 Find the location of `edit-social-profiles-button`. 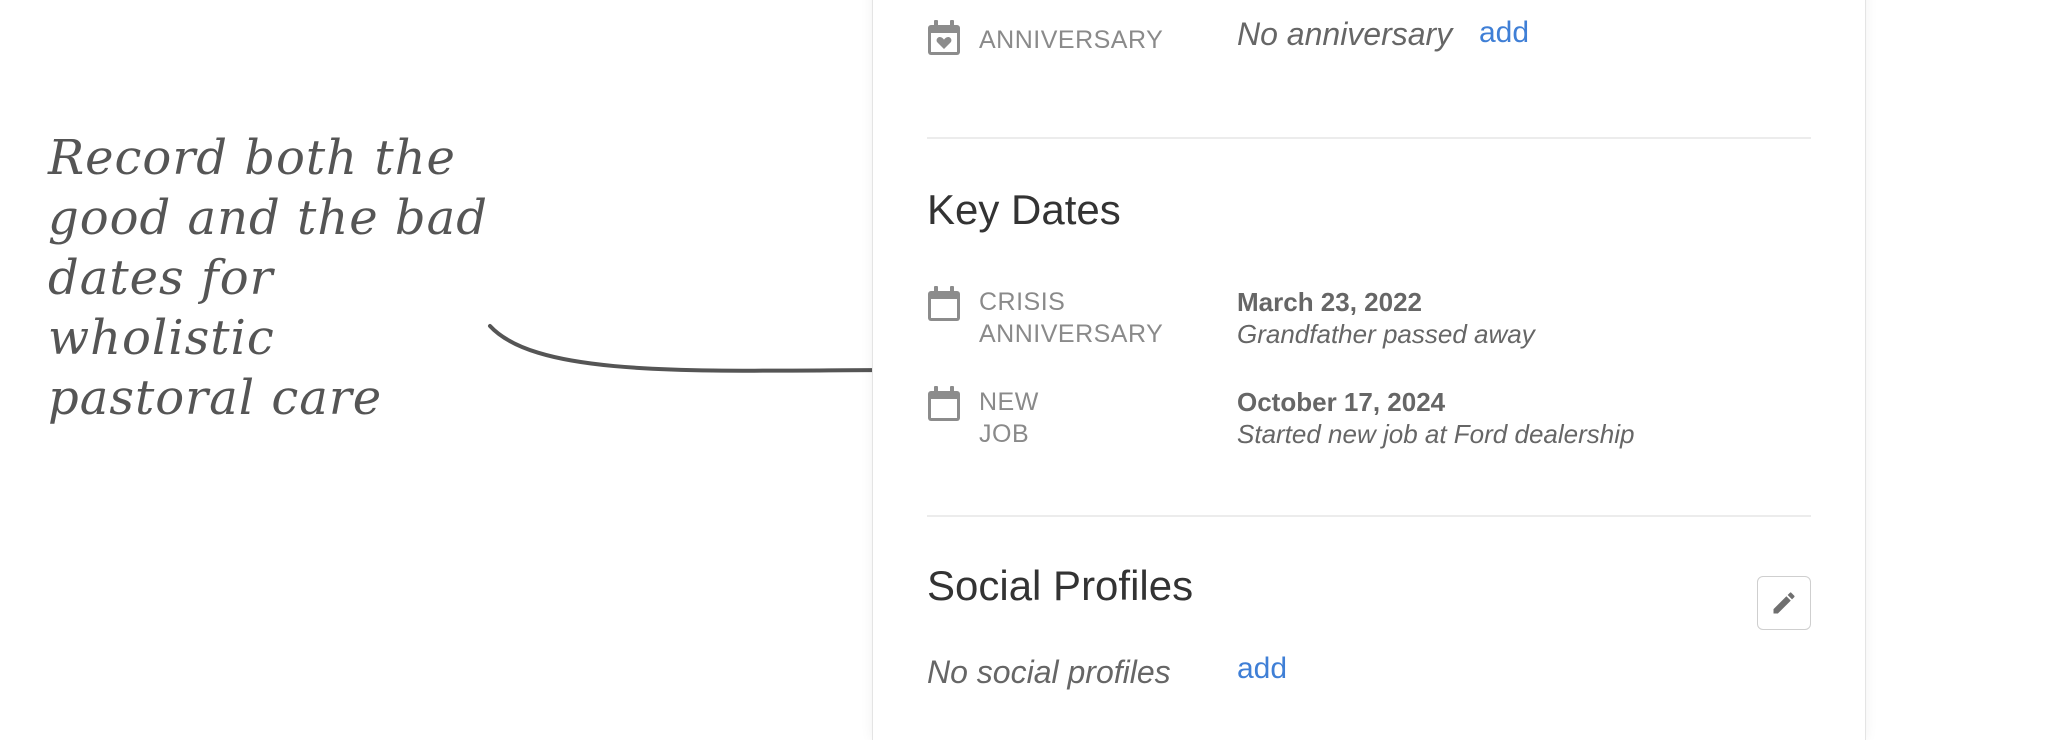

edit-social-profiles-button is located at coordinates (1784, 603).